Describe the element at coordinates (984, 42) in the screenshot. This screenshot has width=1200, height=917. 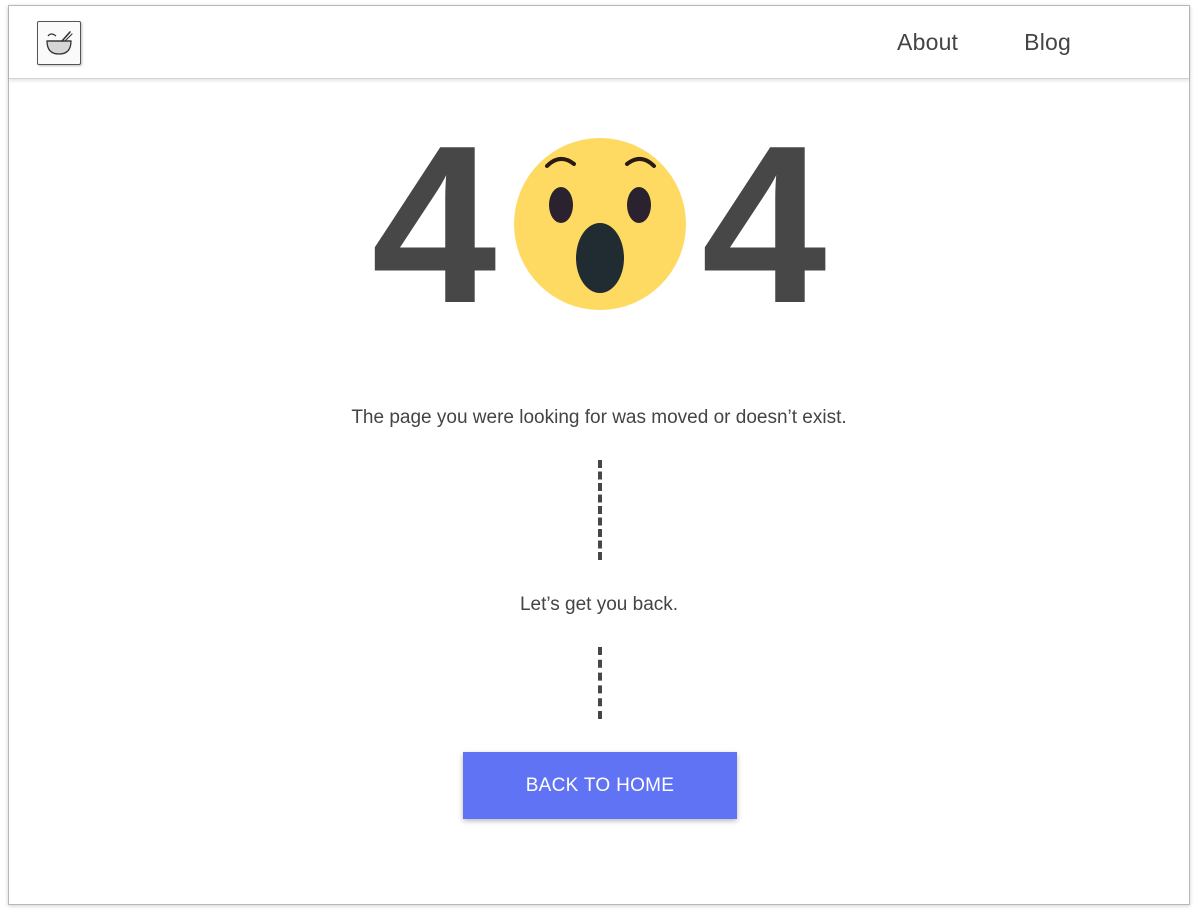
I see `nav-links: About Blog` at that location.